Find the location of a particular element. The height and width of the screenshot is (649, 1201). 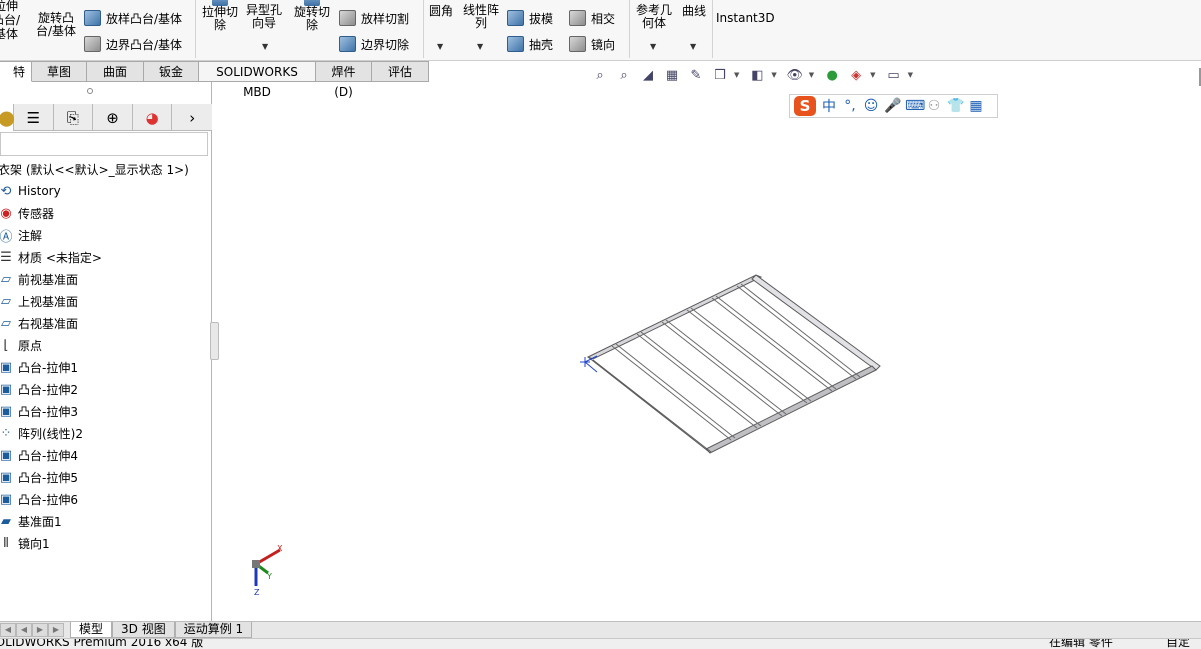

tree-item: ▰ 基准面1 is located at coordinates (106, 521).